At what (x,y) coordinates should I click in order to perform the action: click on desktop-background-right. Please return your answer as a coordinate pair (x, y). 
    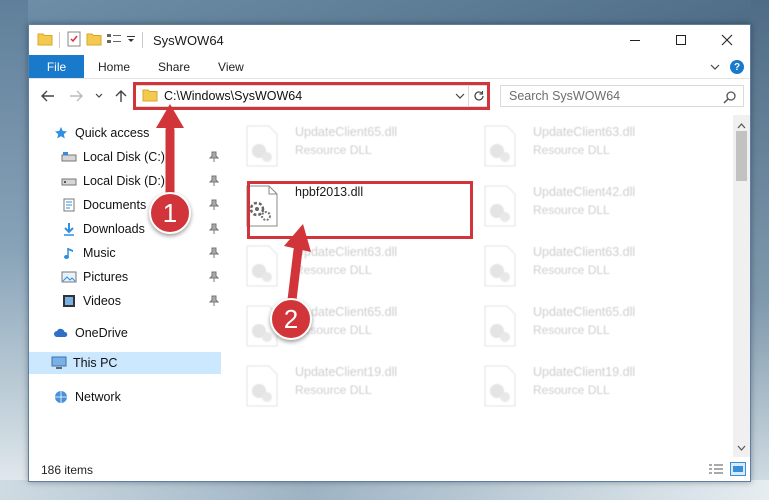
    Looking at the image, I should click on (760, 250).